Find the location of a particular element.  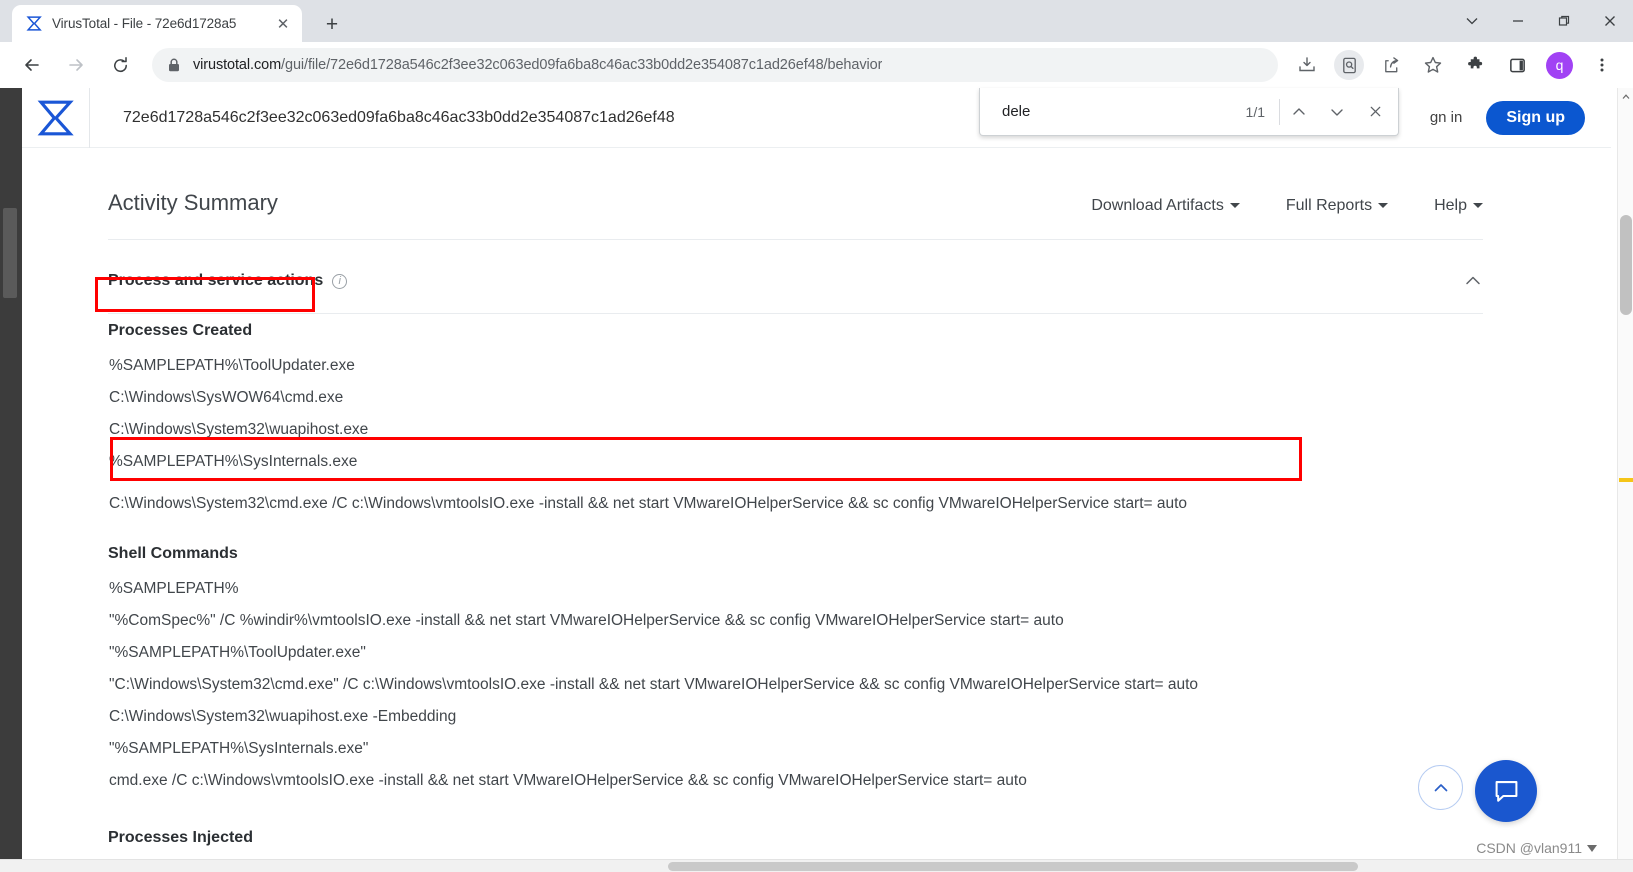

forward-button is located at coordinates (76, 65).